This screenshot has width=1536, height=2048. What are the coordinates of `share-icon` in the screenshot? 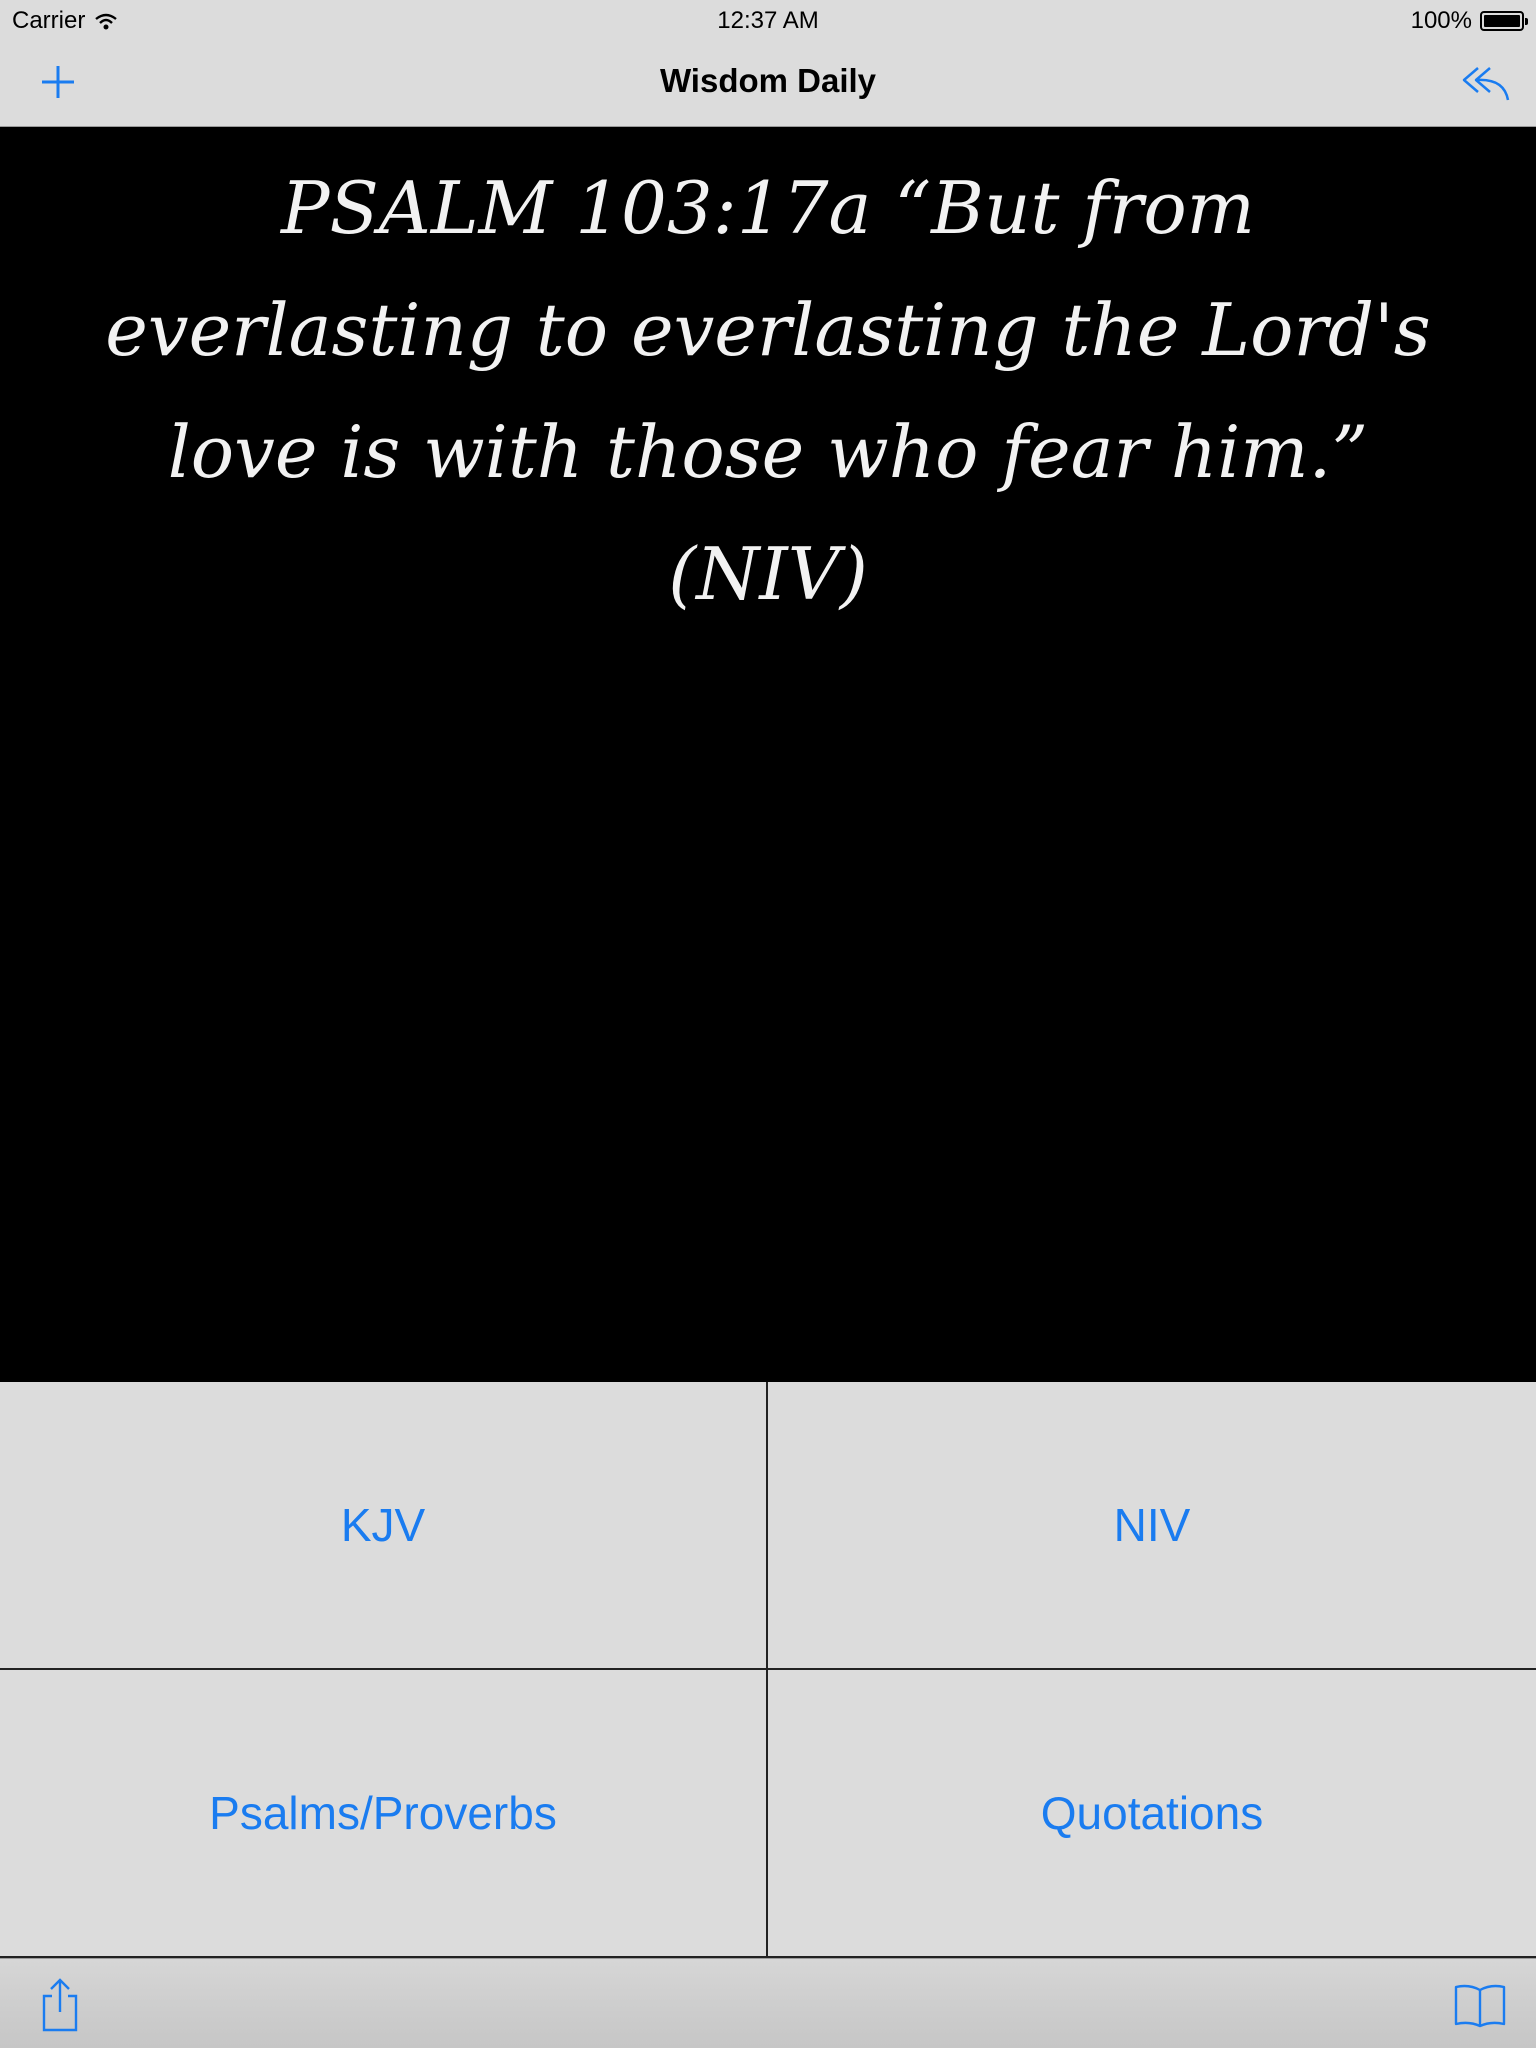 It's located at (60, 2005).